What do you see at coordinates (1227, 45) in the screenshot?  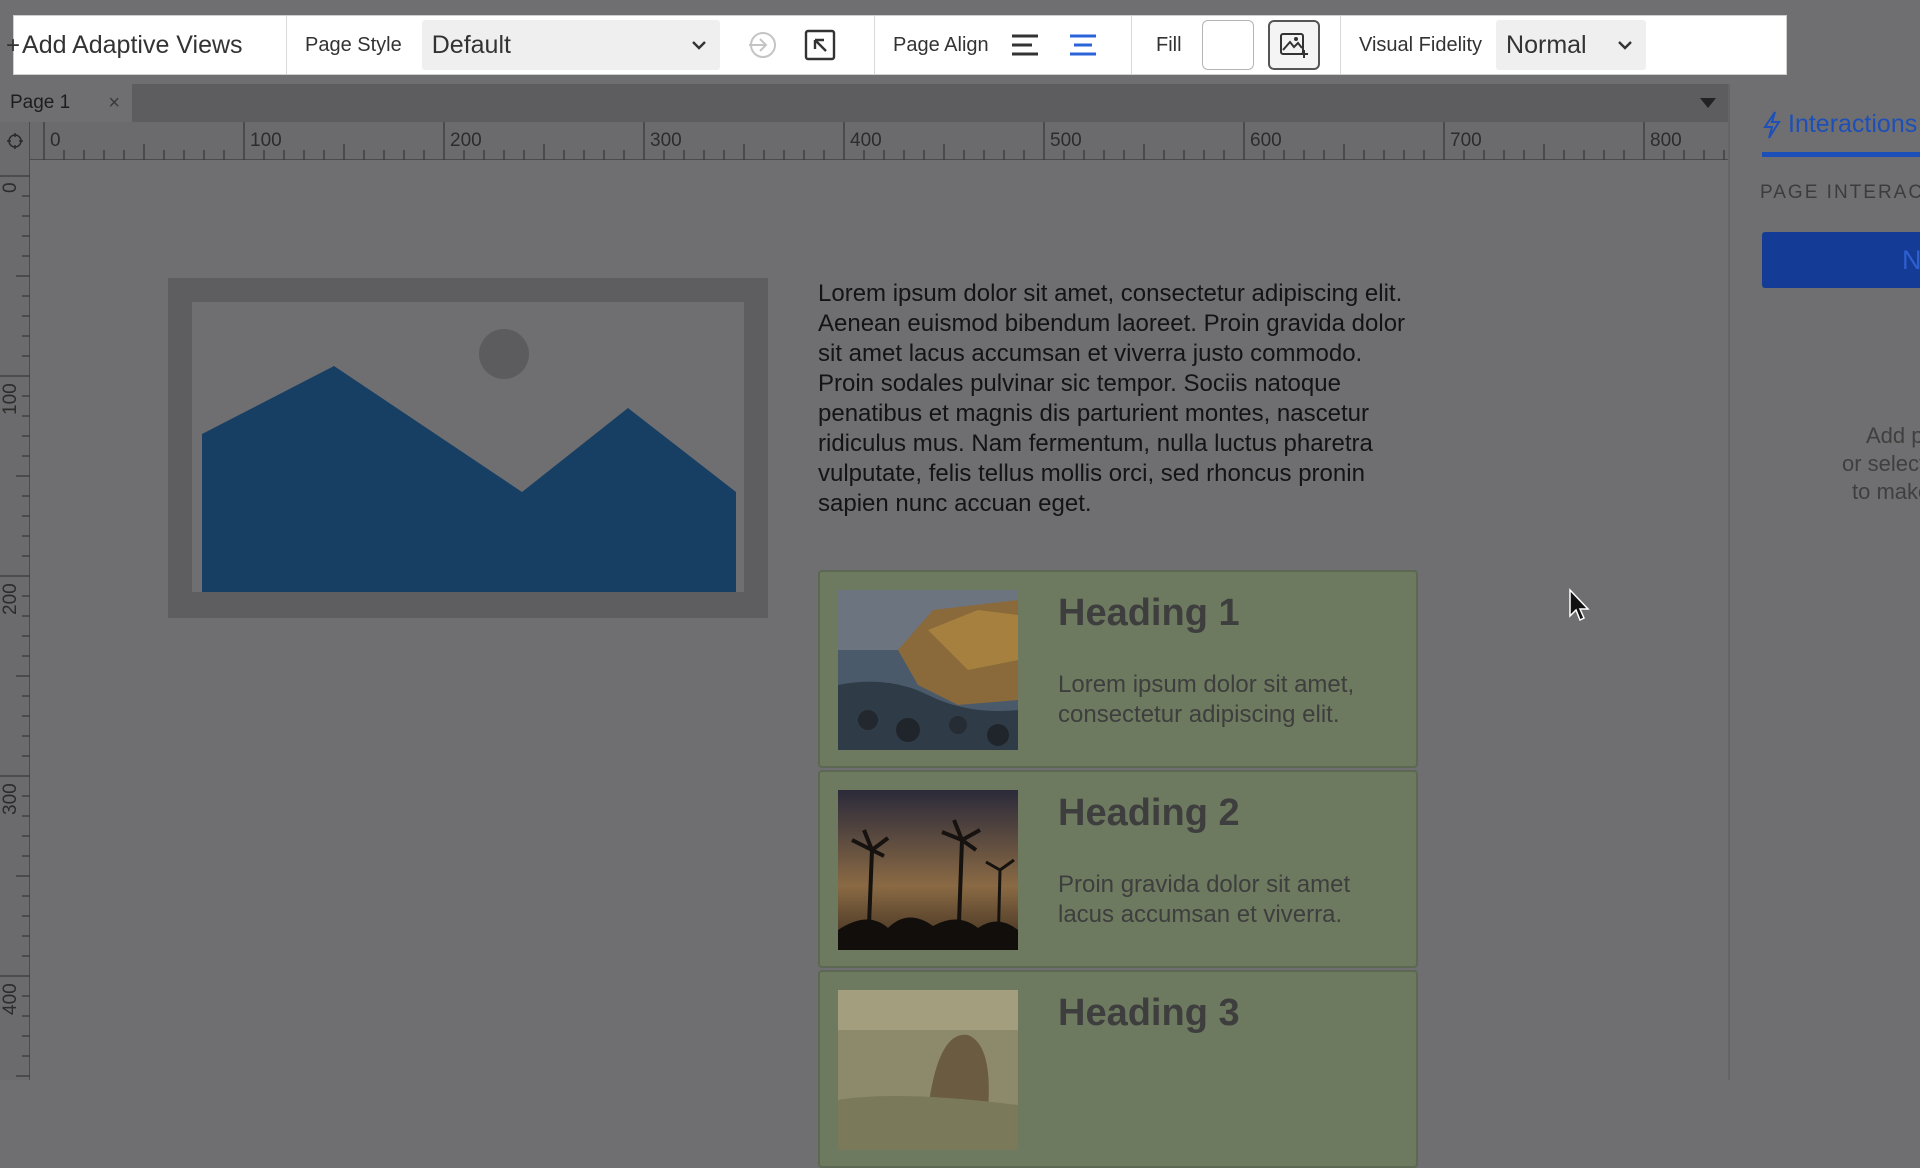 I see `fill-color-swatch` at bounding box center [1227, 45].